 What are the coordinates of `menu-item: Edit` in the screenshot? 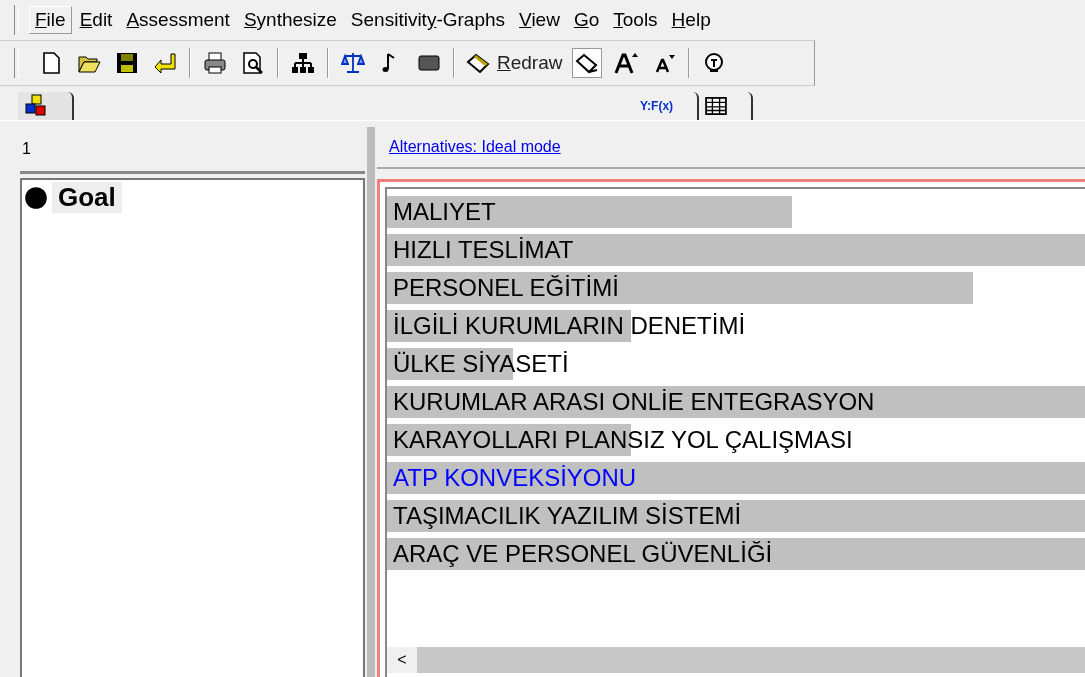 It's located at (96, 20).